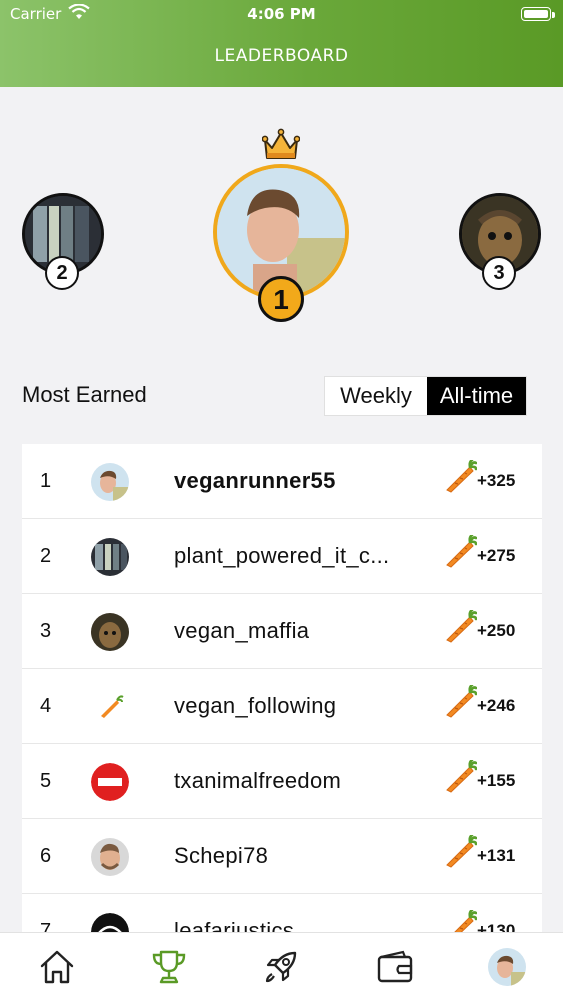 This screenshot has height=1000, width=563. Describe the element at coordinates (496, 480) in the screenshot. I see `points-value: +325` at that location.